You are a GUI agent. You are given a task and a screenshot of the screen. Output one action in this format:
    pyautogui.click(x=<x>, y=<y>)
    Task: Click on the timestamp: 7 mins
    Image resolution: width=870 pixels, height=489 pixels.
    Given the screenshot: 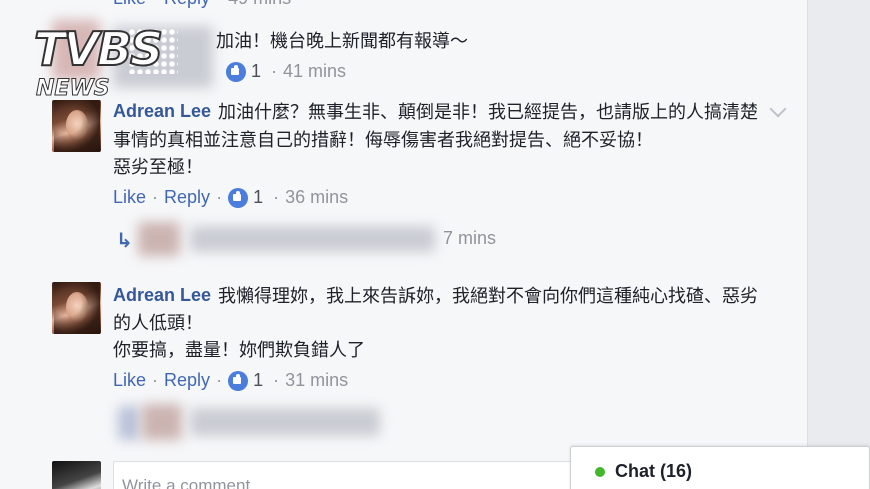 What is the action you would take?
    pyautogui.click(x=469, y=238)
    